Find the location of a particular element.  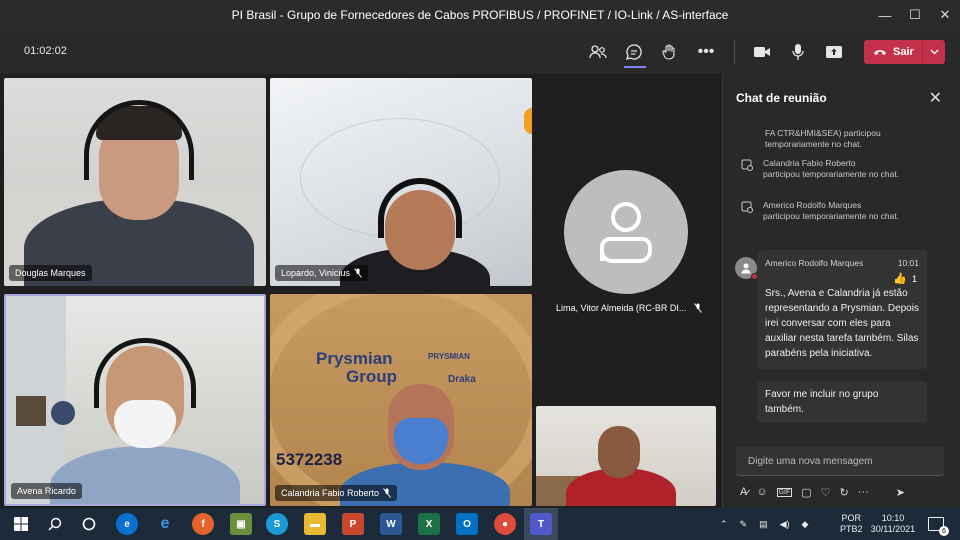

loop-icon: ↻ is located at coordinates (844, 492).